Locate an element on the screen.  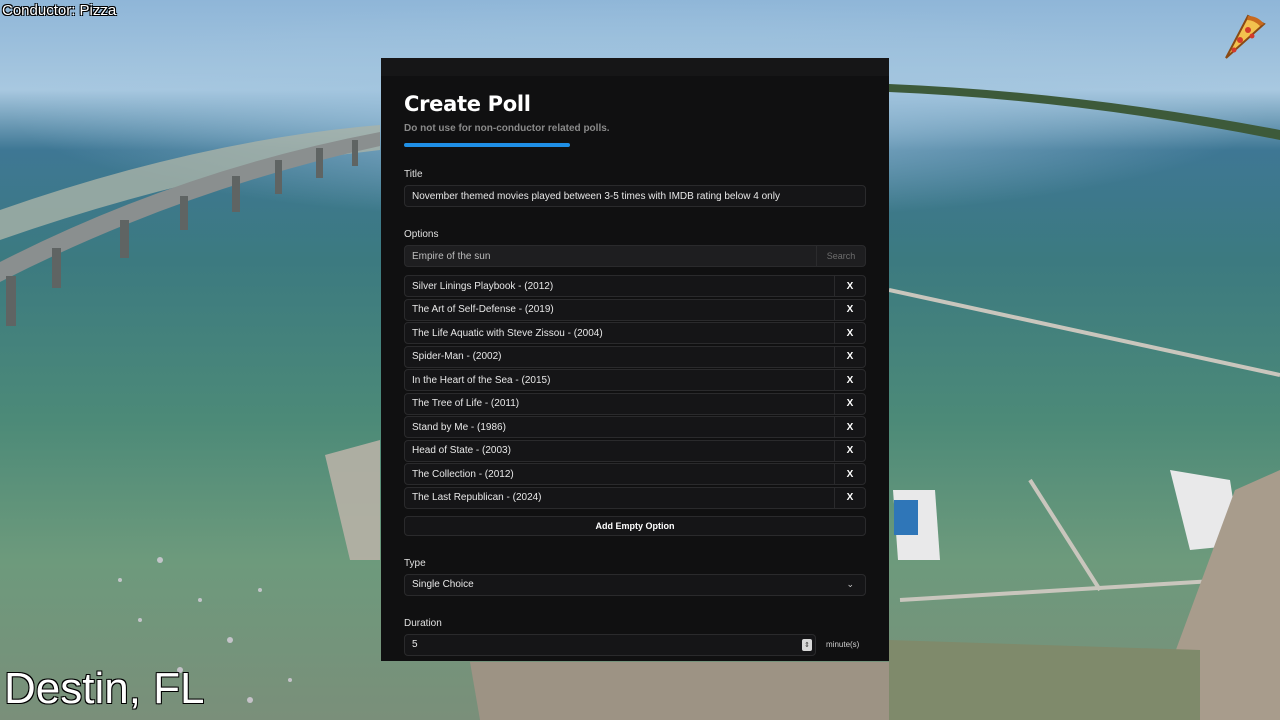
list-item: The Tree of Life - (2011) X is located at coordinates (635, 403).